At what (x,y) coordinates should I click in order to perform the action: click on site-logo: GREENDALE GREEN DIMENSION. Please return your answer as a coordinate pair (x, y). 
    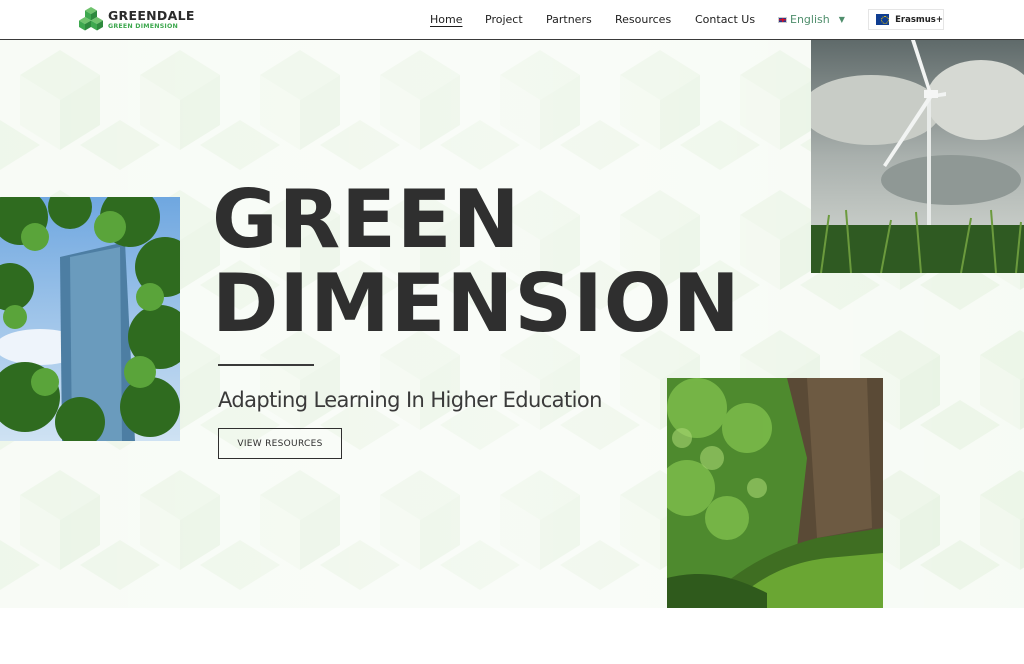
    Looking at the image, I should click on (136, 20).